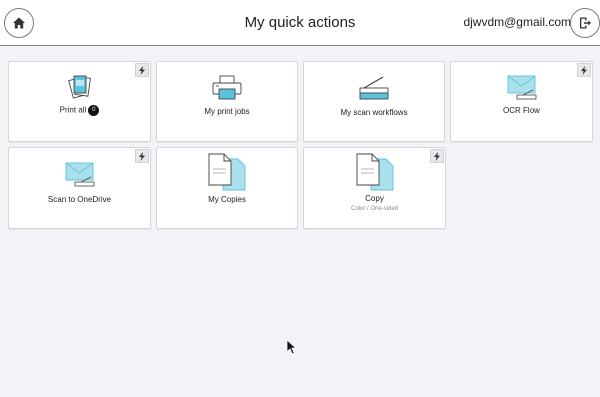  What do you see at coordinates (79, 101) in the screenshot?
I see `tile-print-all: Print all 0` at bounding box center [79, 101].